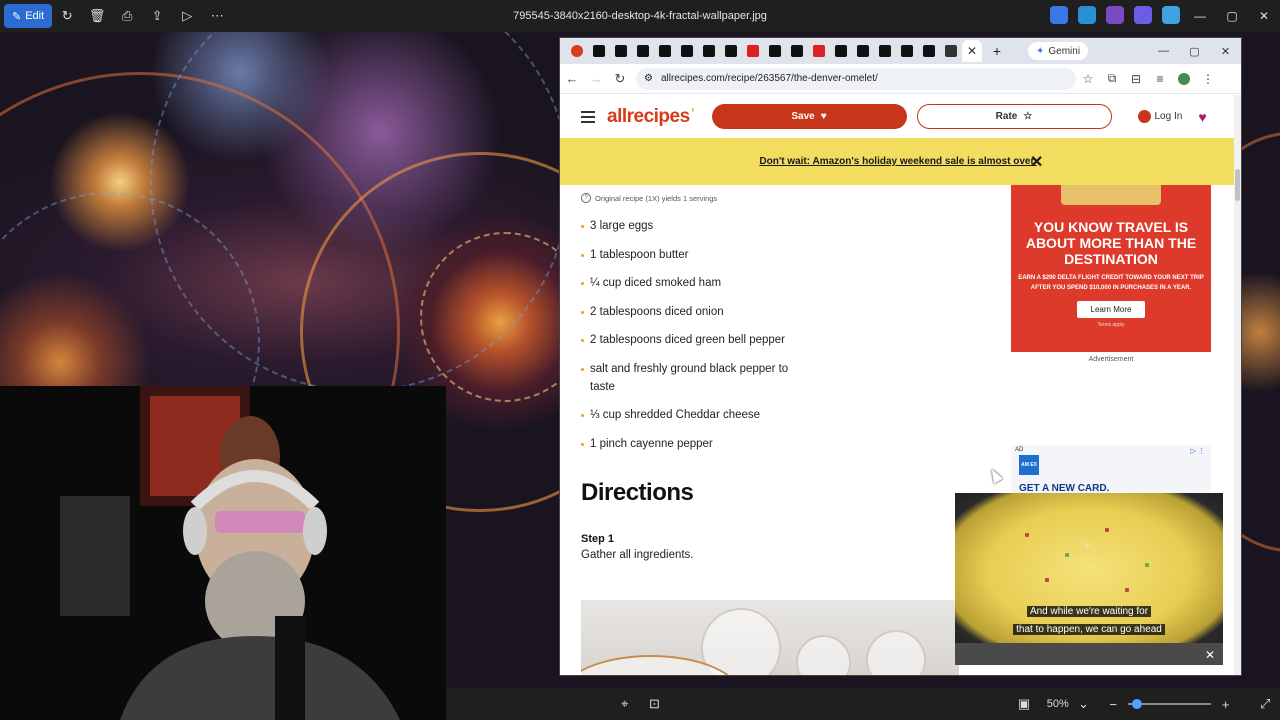 The width and height of the screenshot is (1280, 720). I want to click on zoom-slider, so click(1169, 704).